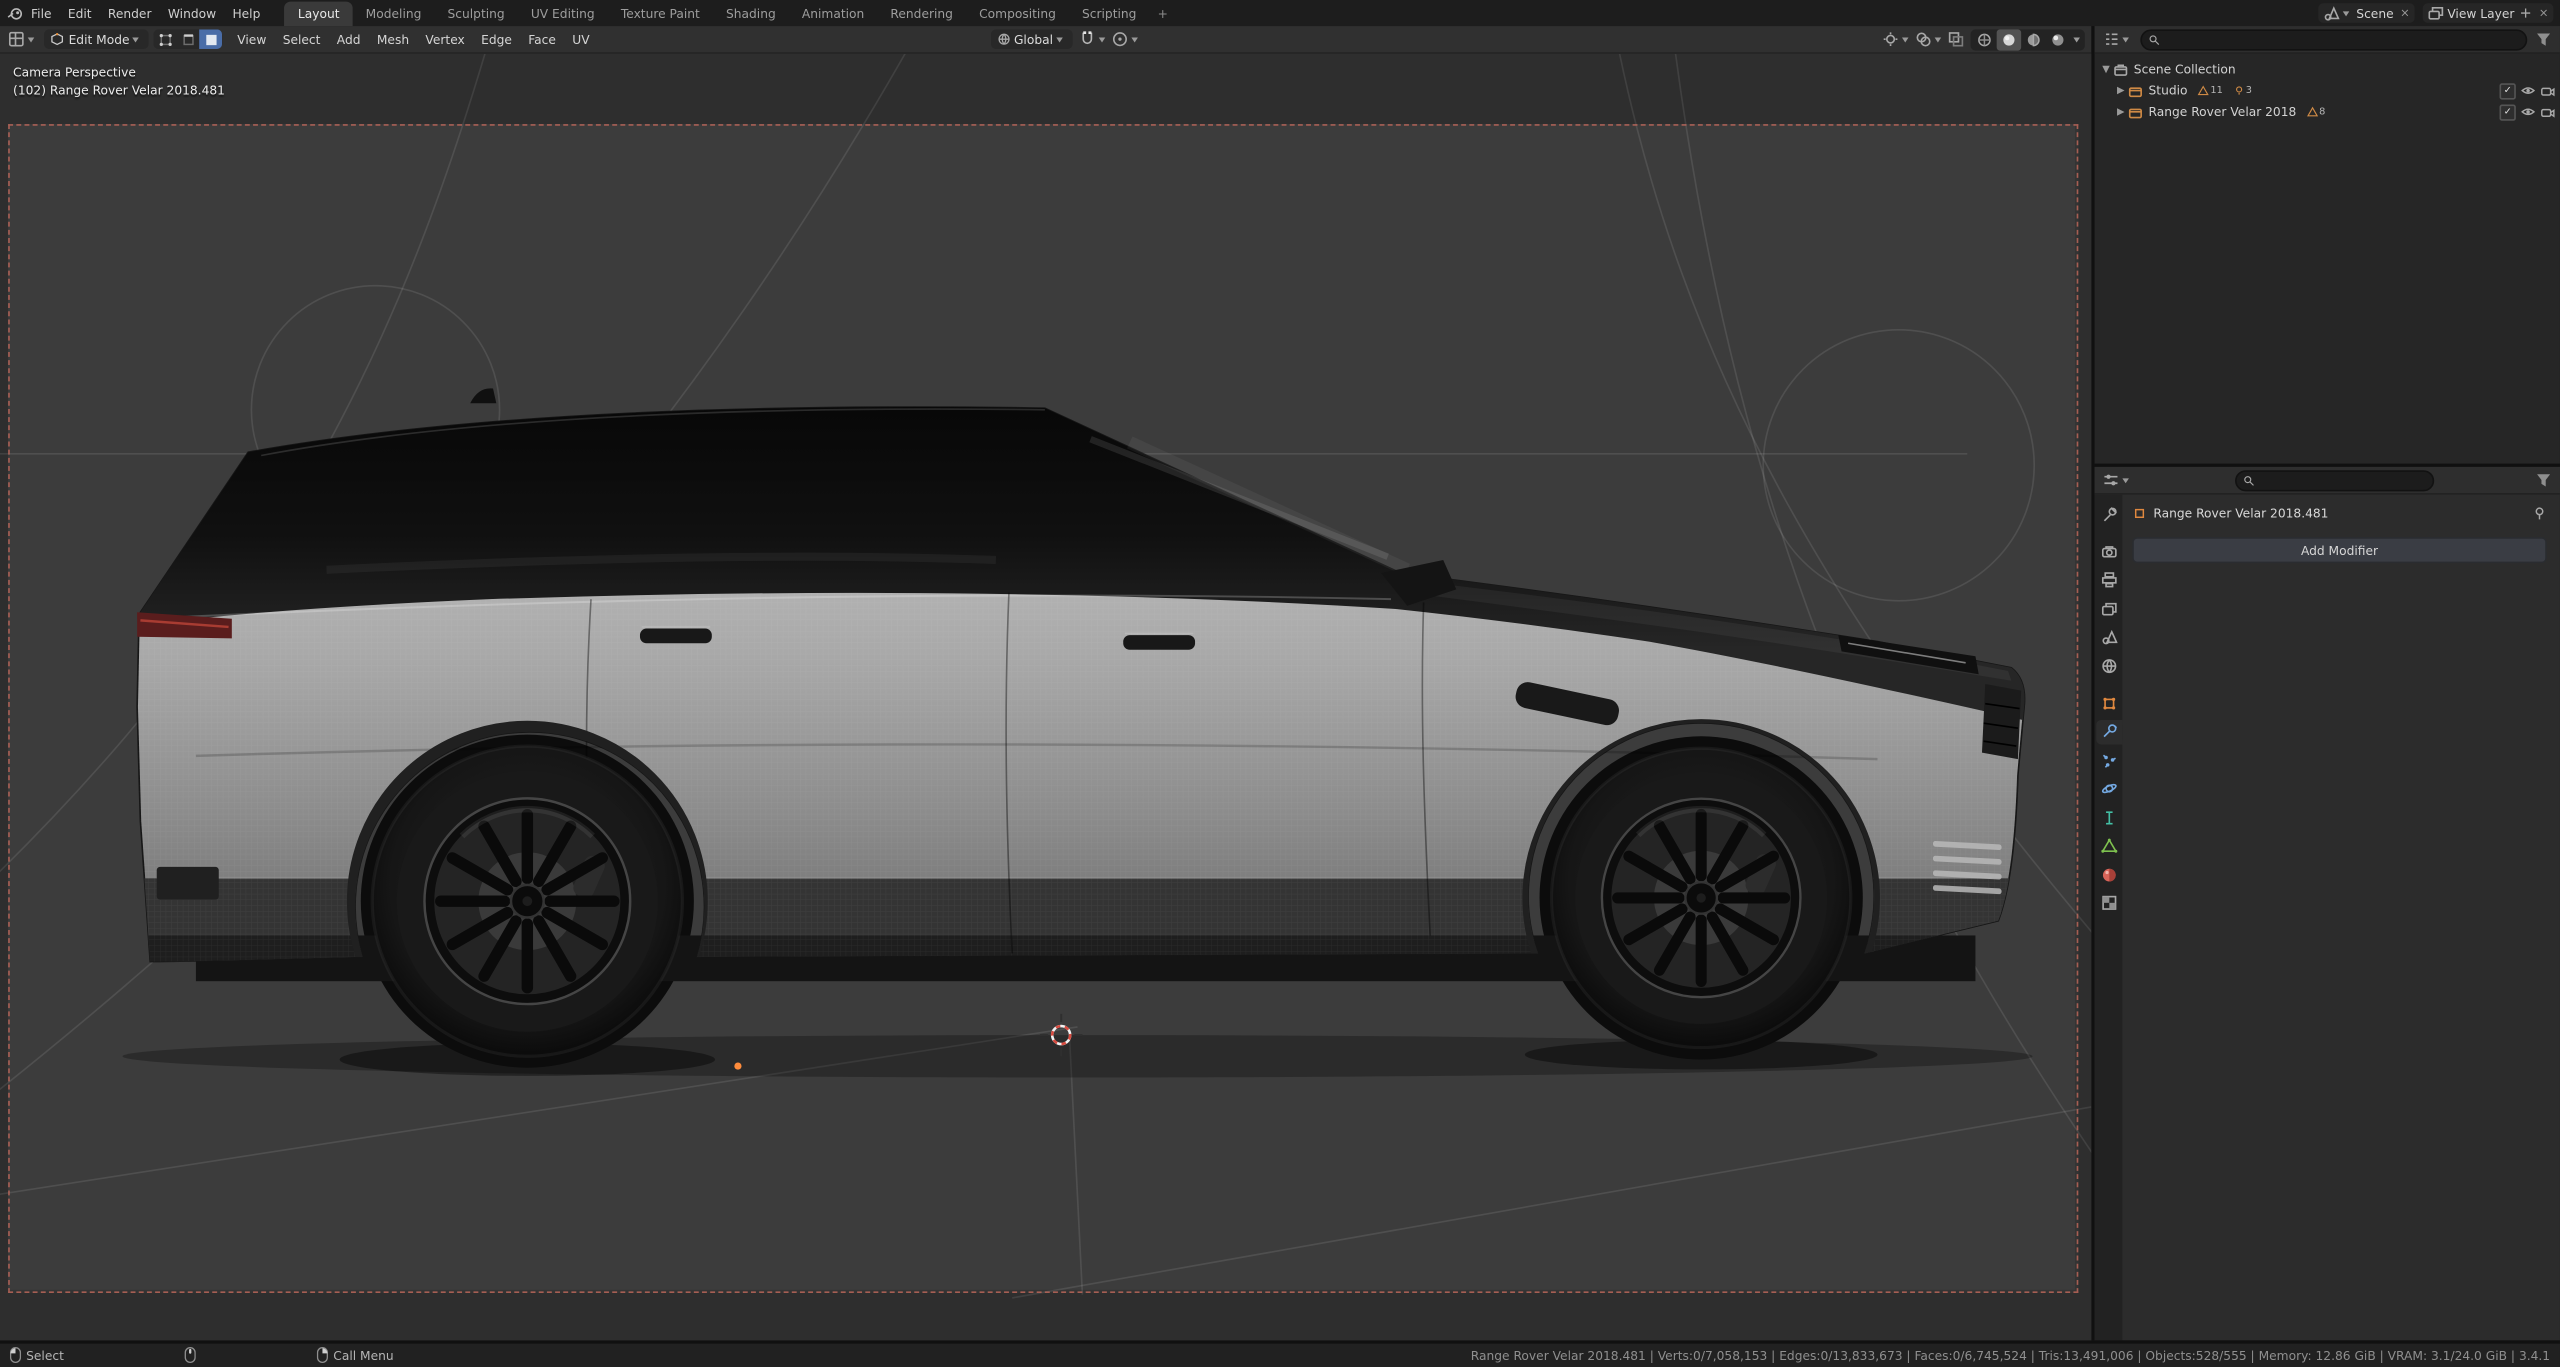  I want to click on tab-particle-properties, so click(2108, 760).